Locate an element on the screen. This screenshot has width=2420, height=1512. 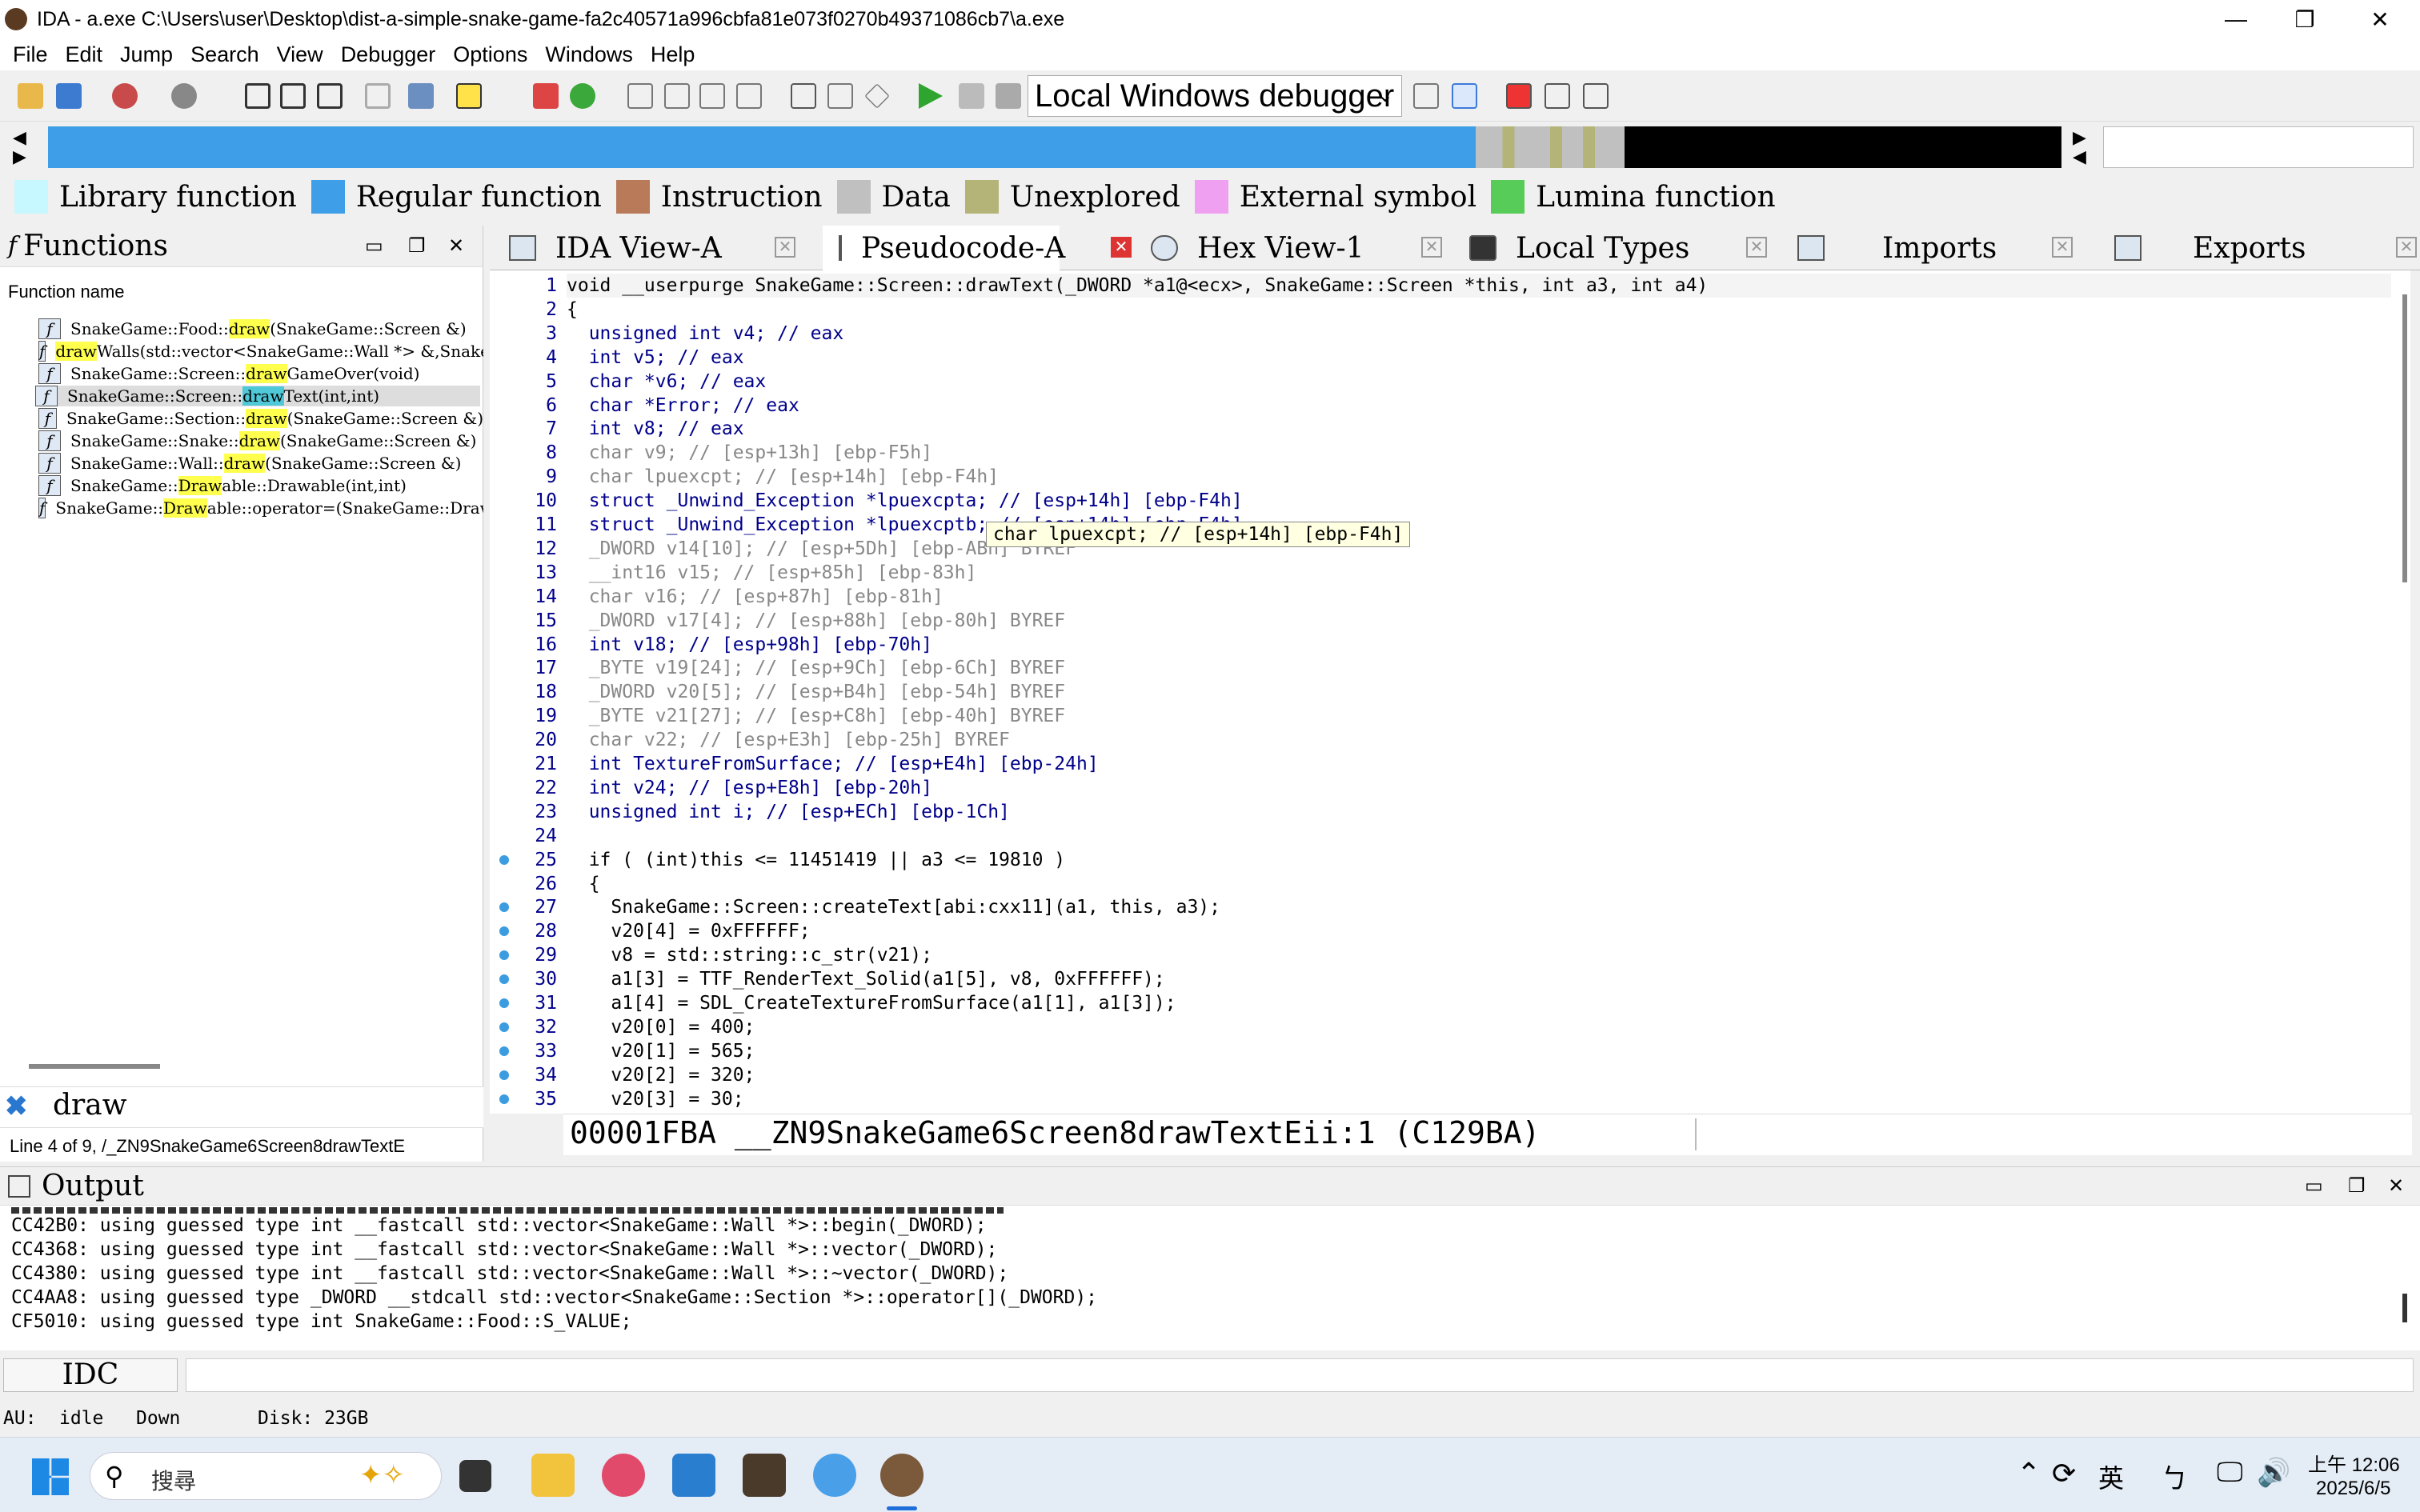
clock-date: 2025/6/5 is located at coordinates (2353, 1489).